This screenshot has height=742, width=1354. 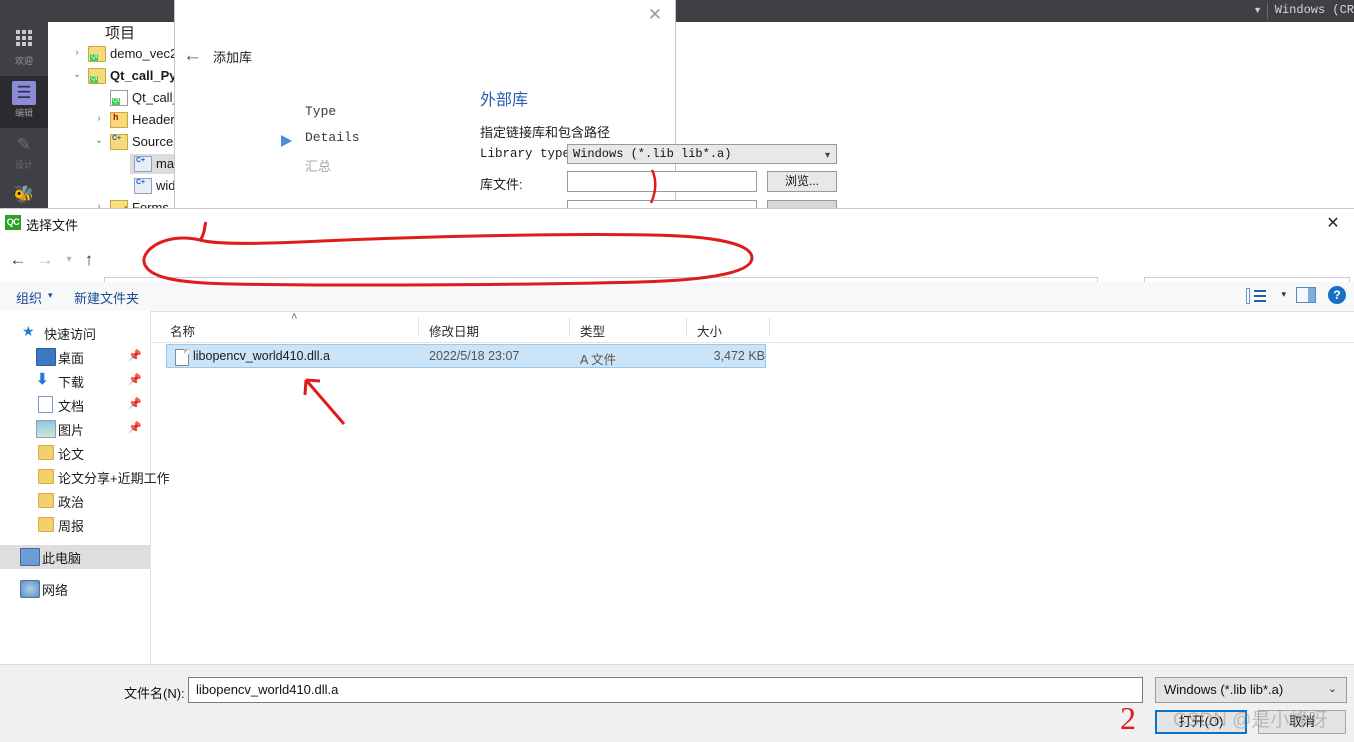 What do you see at coordinates (592, 330) in the screenshot?
I see `column-header-type: 类型` at bounding box center [592, 330].